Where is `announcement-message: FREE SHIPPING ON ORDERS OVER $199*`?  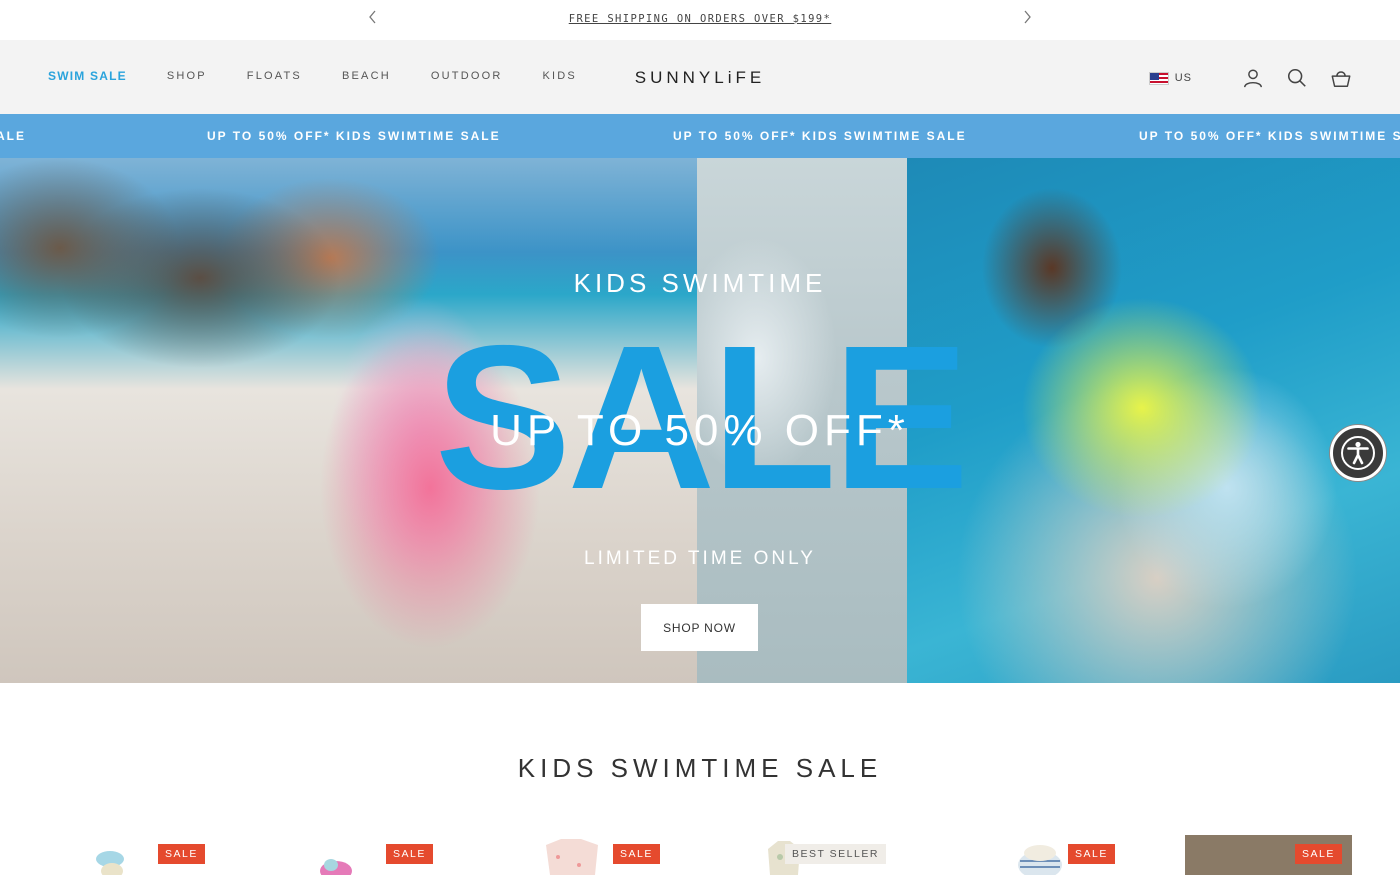
announcement-message: FREE SHIPPING ON ORDERS OVER $199* is located at coordinates (700, 19).